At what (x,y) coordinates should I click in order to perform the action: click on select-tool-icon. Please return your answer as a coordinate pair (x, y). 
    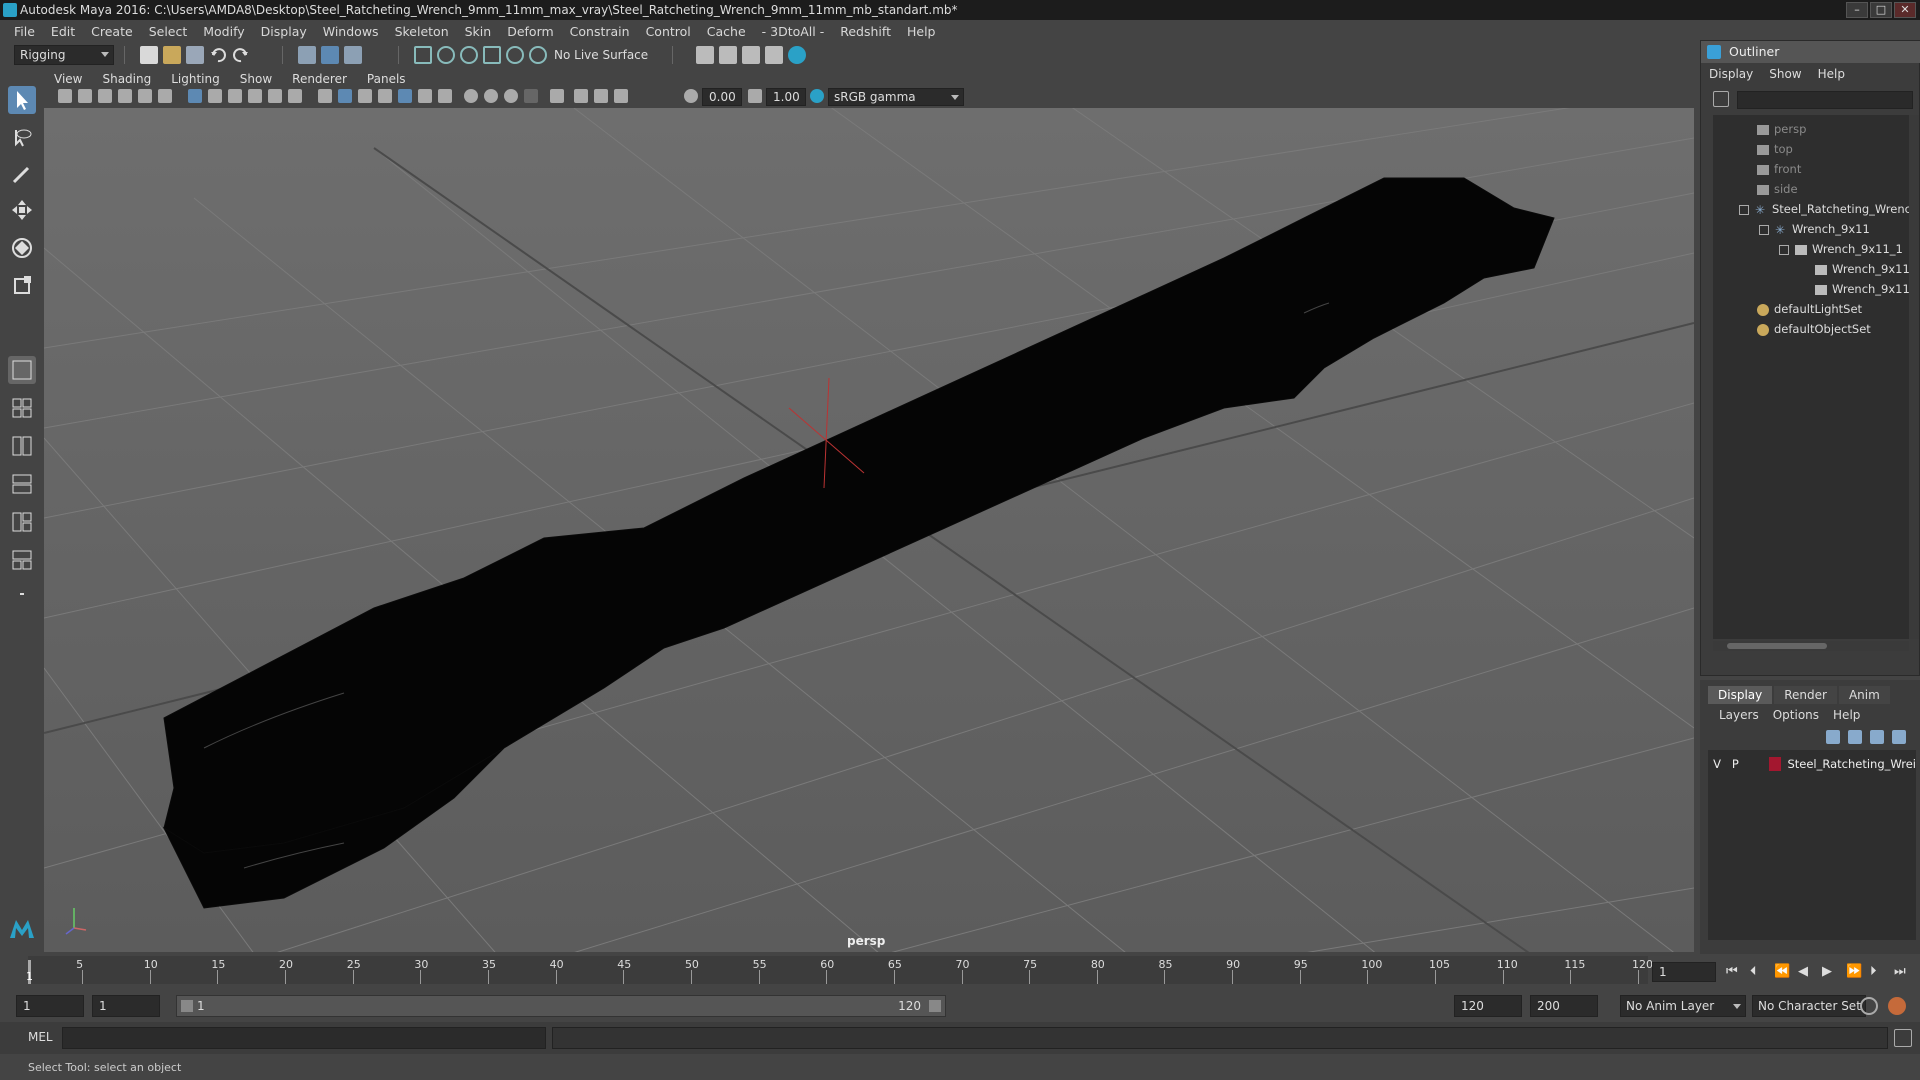
    Looking at the image, I should click on (22, 100).